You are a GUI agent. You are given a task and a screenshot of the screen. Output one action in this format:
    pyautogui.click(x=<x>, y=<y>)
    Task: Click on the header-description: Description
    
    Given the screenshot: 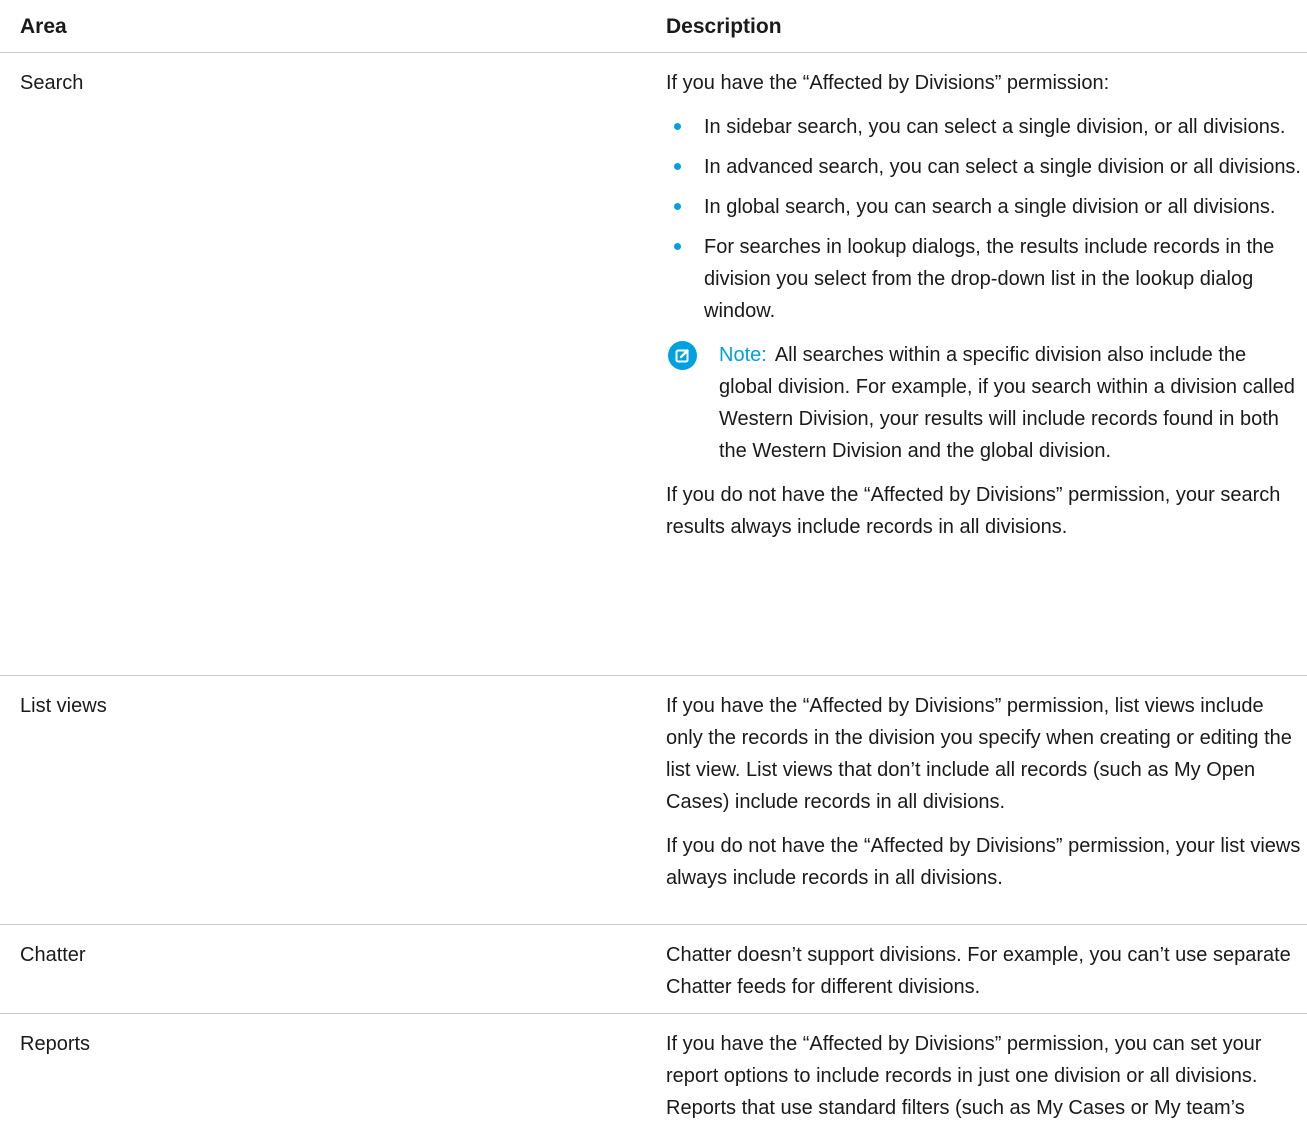 What is the action you would take?
    pyautogui.click(x=724, y=26)
    